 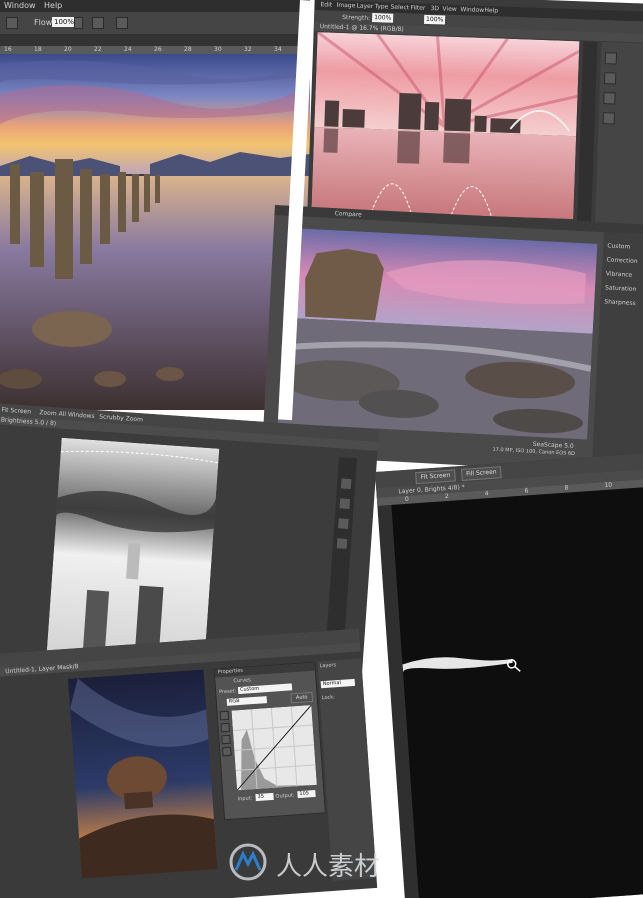 I want to click on preset-label: Preset:, so click(x=227, y=692).